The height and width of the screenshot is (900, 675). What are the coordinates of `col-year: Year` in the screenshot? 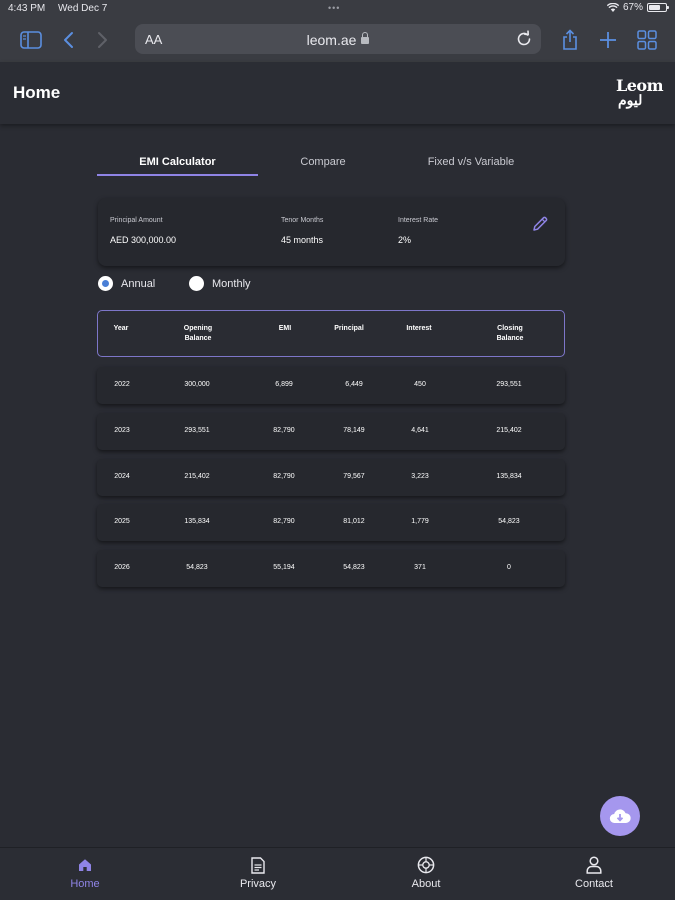 It's located at (121, 328).